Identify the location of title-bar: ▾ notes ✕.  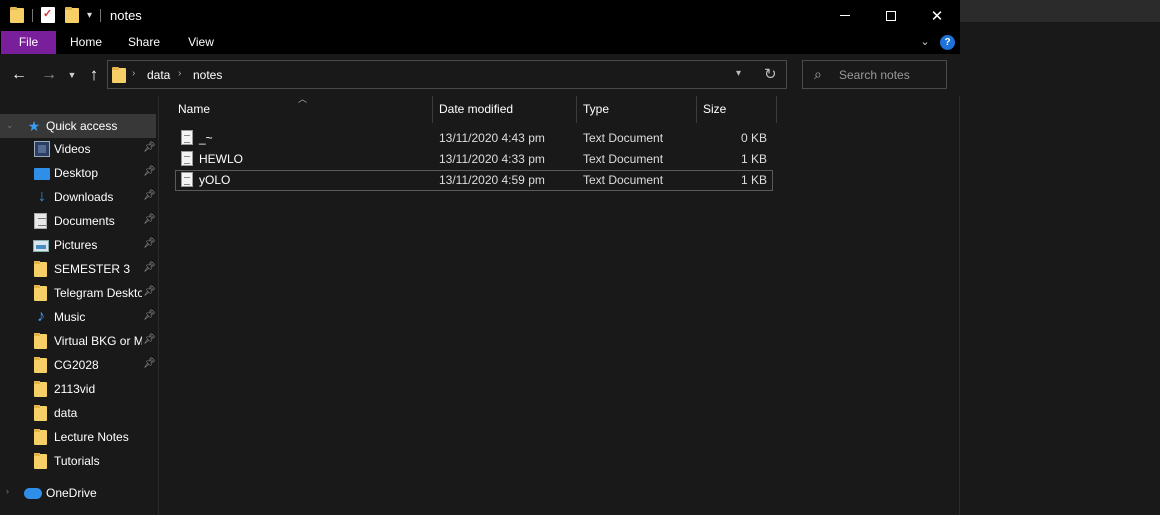
(480, 15).